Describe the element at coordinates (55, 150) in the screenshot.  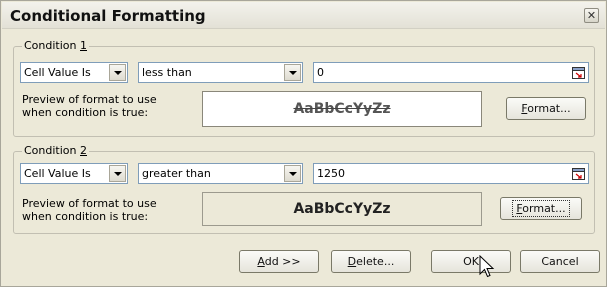
I see `condition-2-label: Condition 2` at that location.